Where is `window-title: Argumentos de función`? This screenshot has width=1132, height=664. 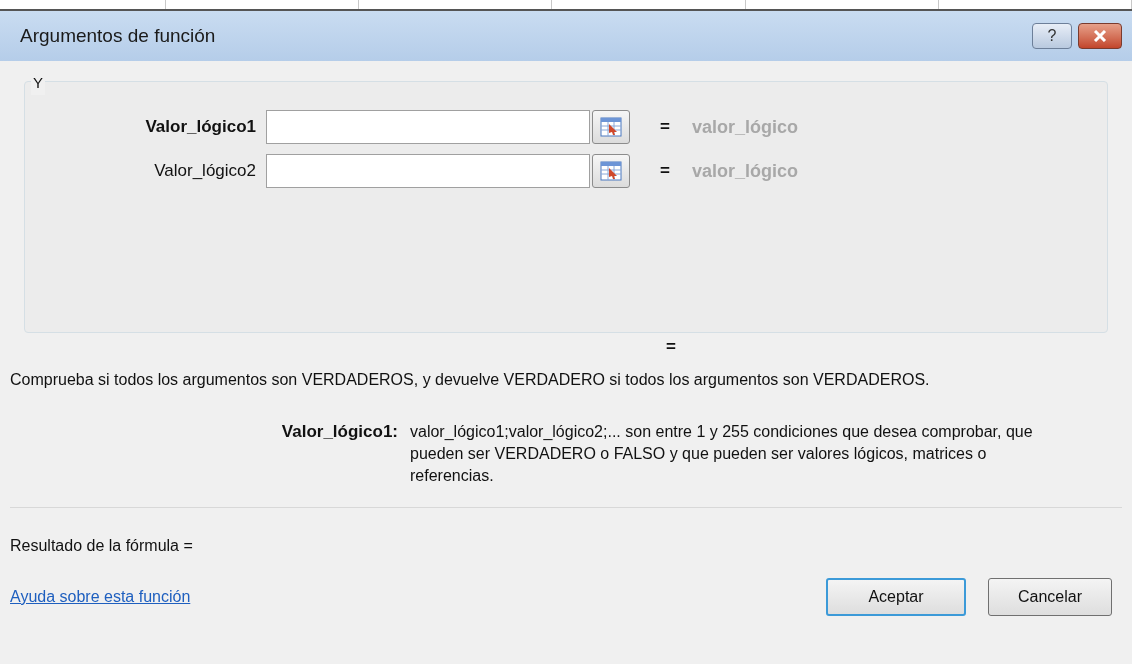 window-title: Argumentos de función is located at coordinates (118, 35).